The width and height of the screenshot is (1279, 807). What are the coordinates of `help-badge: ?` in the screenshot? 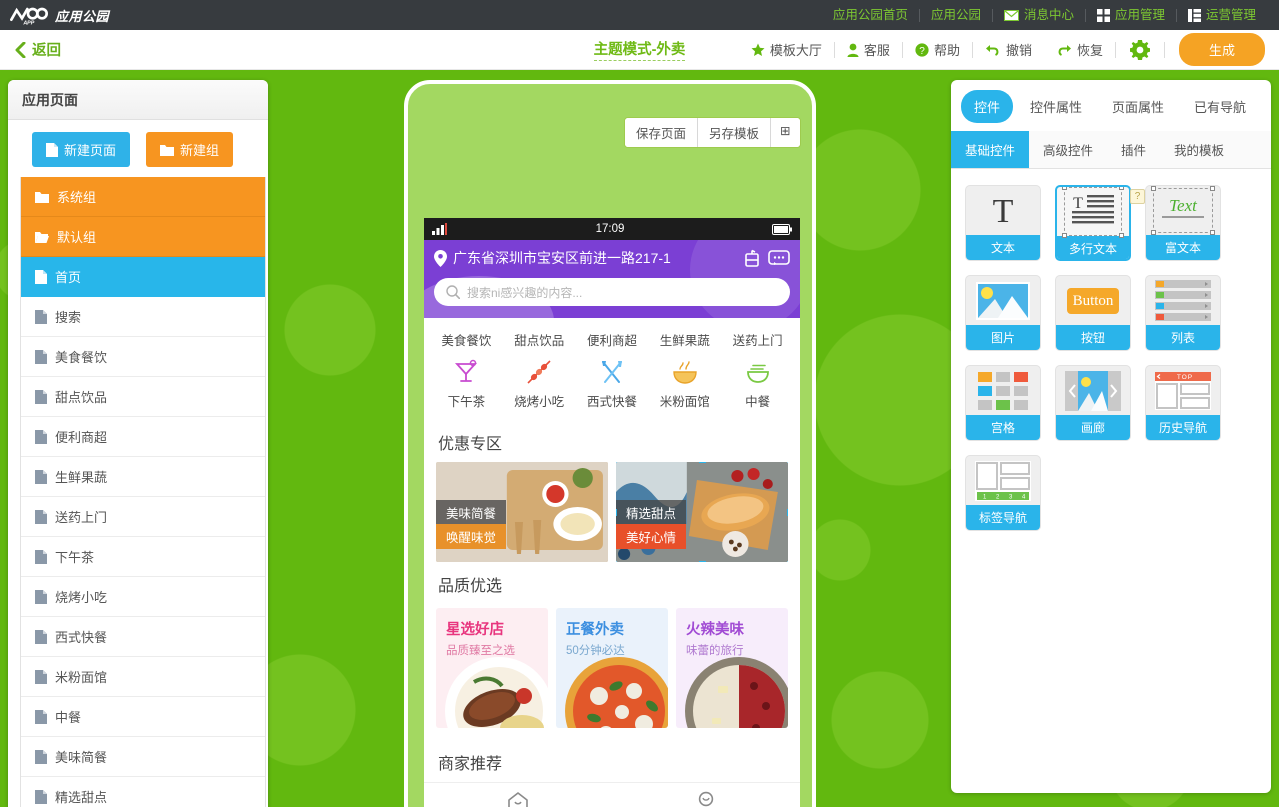 It's located at (1137, 196).